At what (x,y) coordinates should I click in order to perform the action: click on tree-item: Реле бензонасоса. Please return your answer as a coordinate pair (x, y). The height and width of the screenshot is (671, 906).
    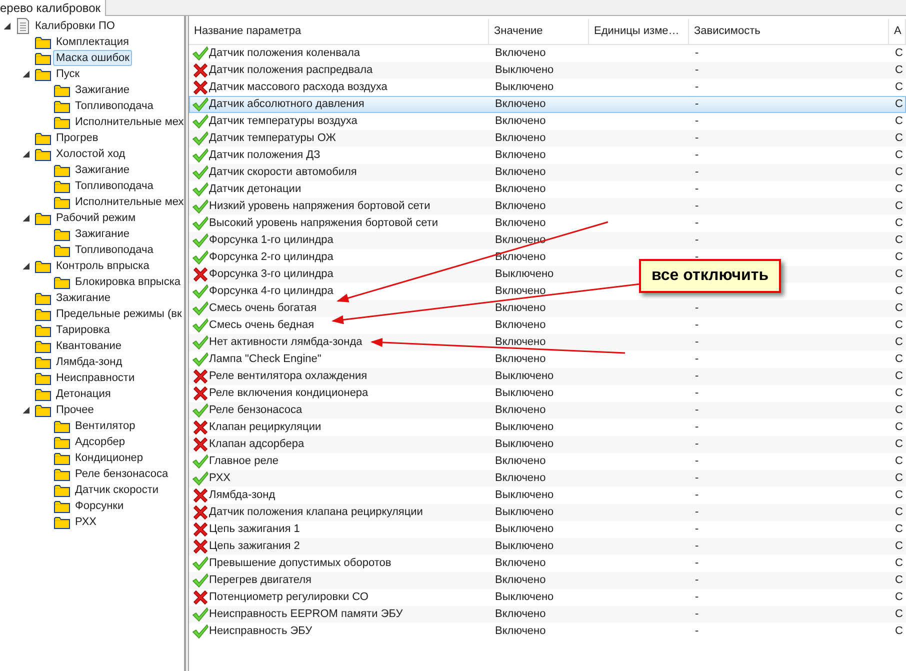
    Looking at the image, I should click on (122, 474).